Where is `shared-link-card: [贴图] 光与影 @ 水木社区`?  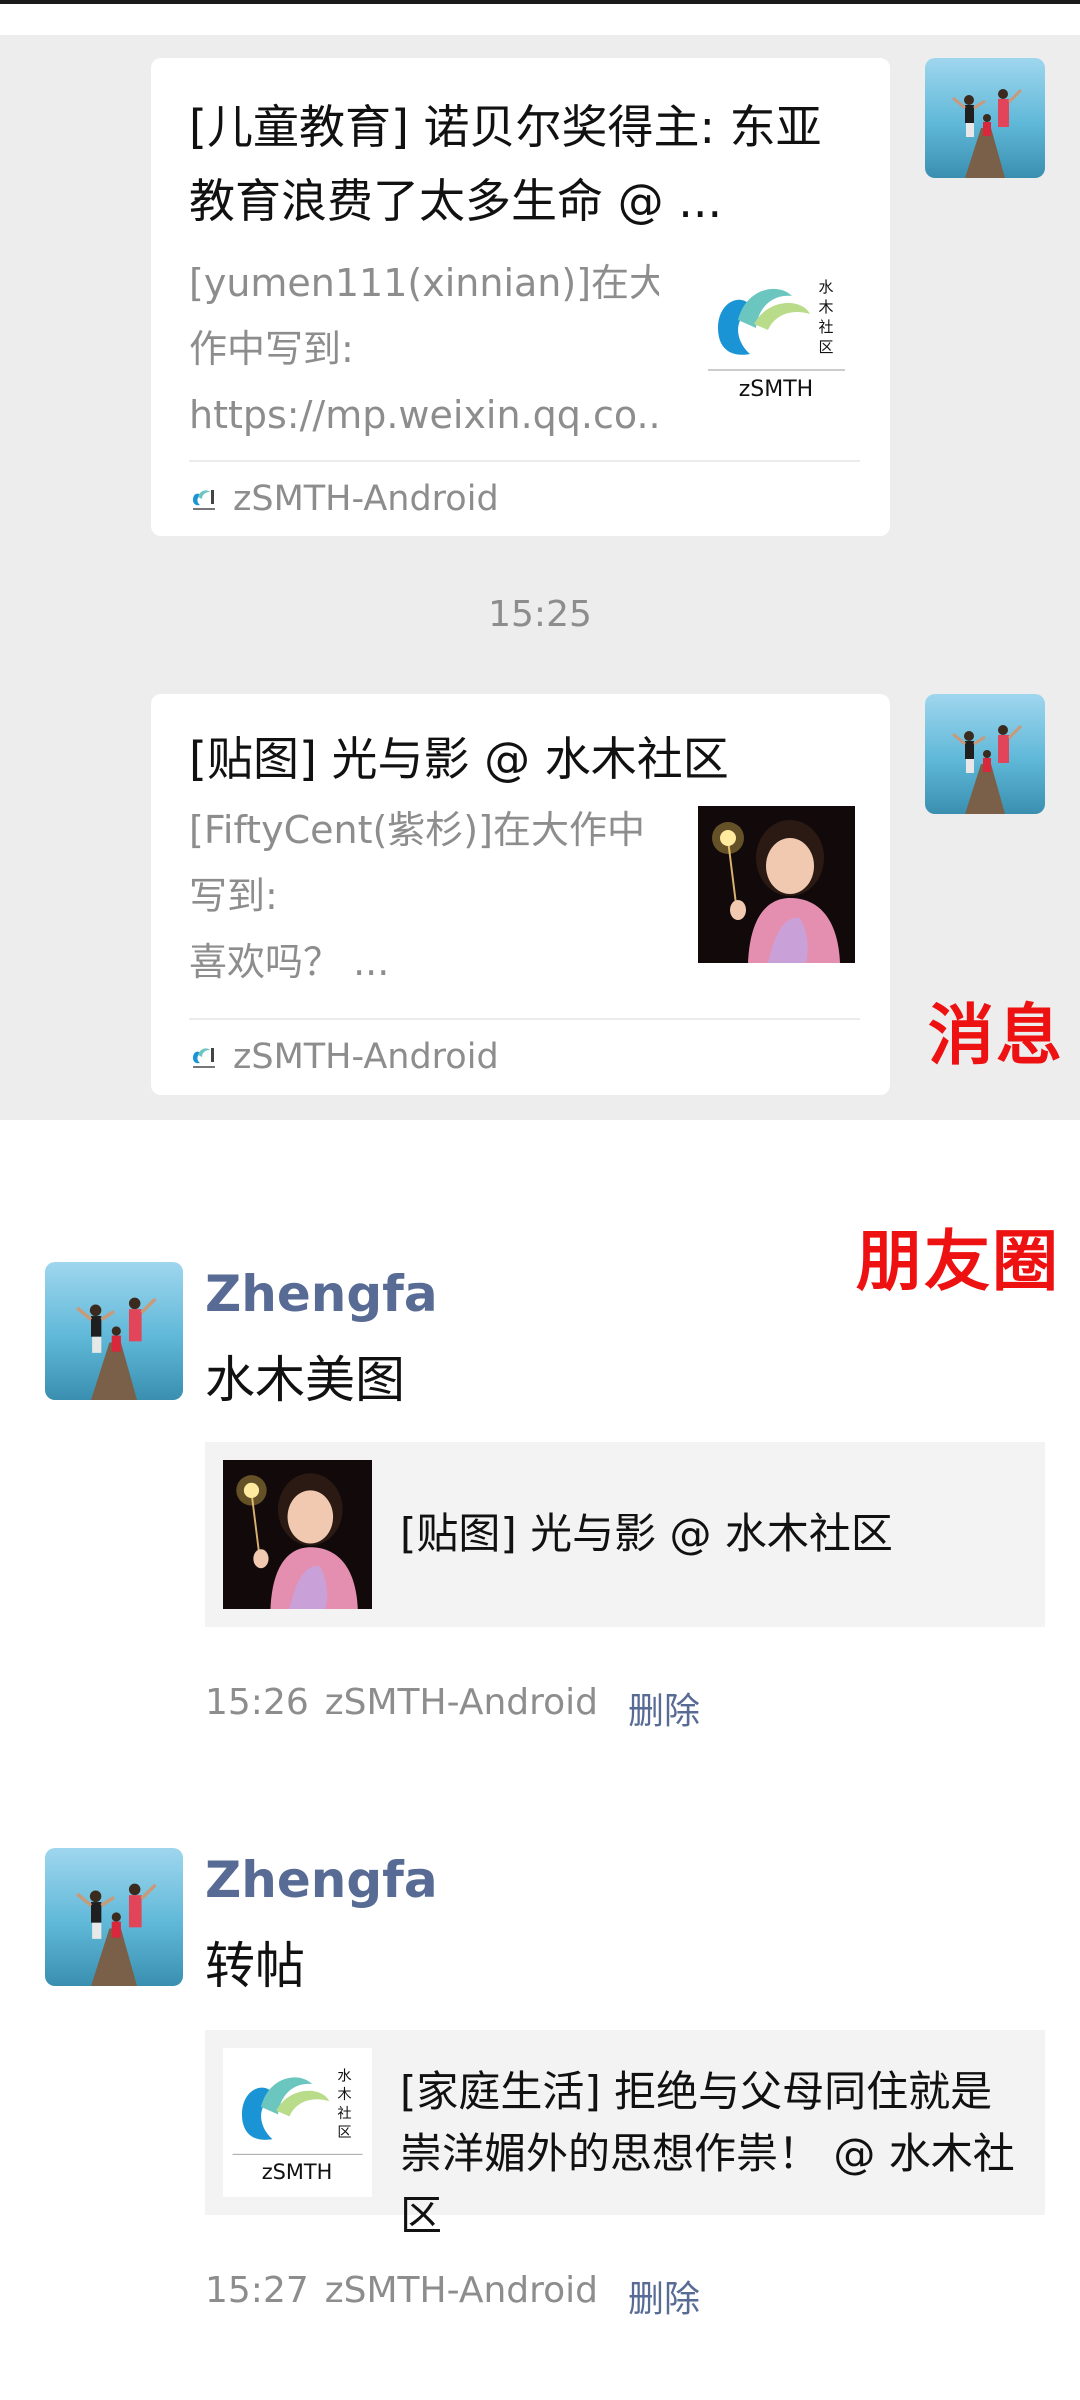
shared-link-card: [贴图] 光与影 @ 水木社区 is located at coordinates (625, 1534).